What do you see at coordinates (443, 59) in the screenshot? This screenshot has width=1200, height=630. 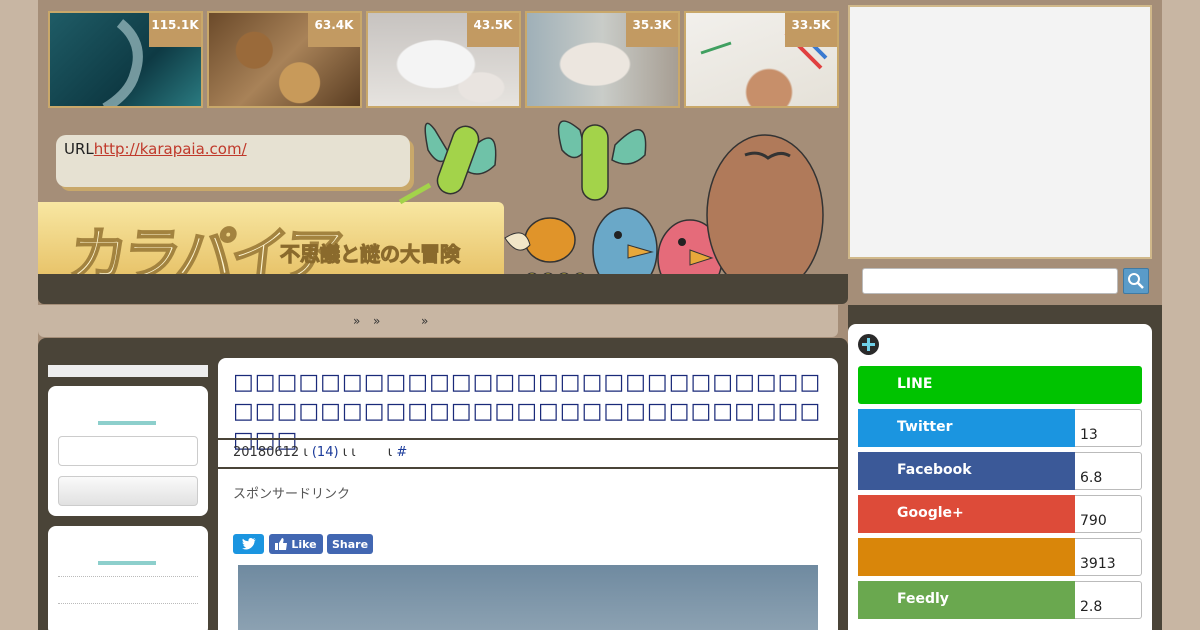 I see `thumbnail-3: 43.5K` at bounding box center [443, 59].